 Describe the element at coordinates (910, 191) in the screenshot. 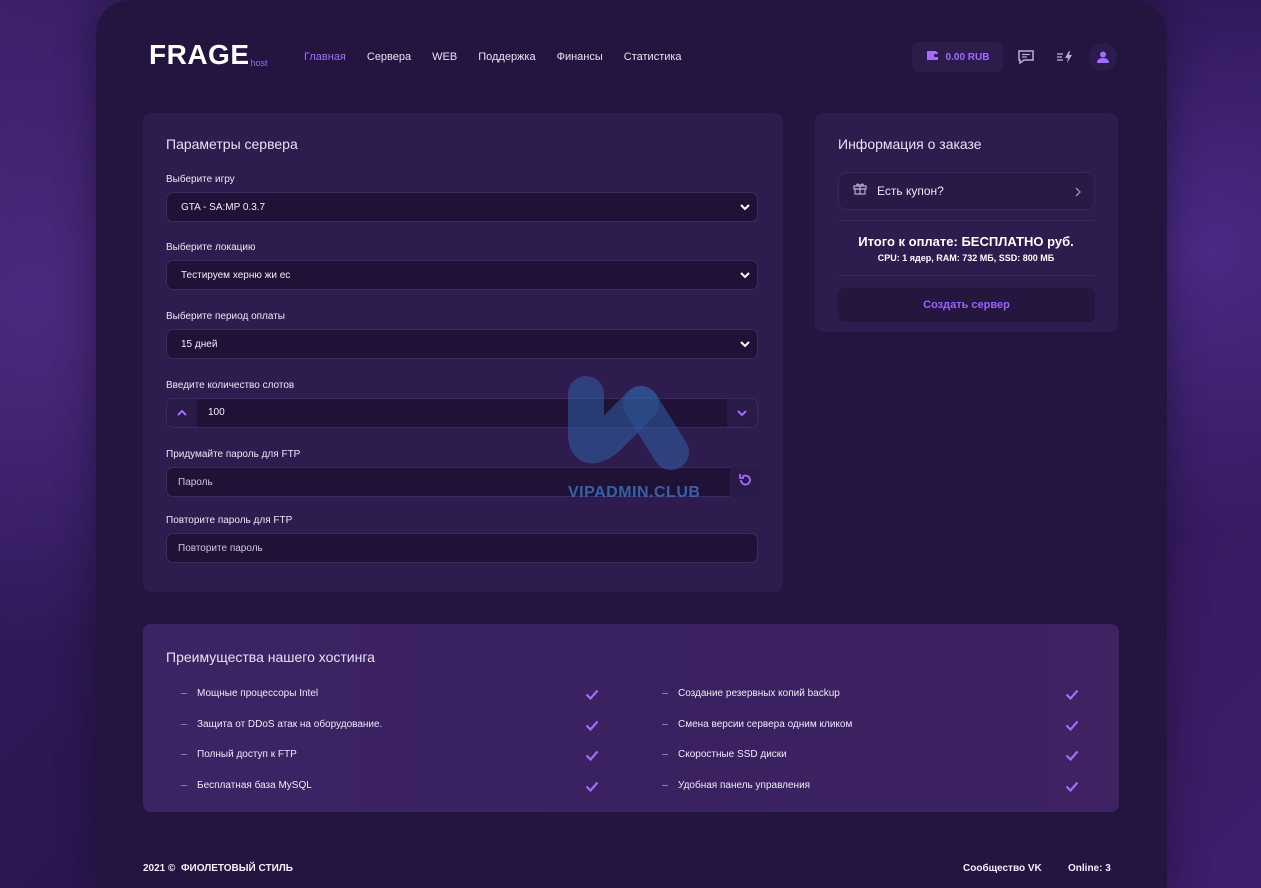

I see `coupon-label: Есть купон?` at that location.